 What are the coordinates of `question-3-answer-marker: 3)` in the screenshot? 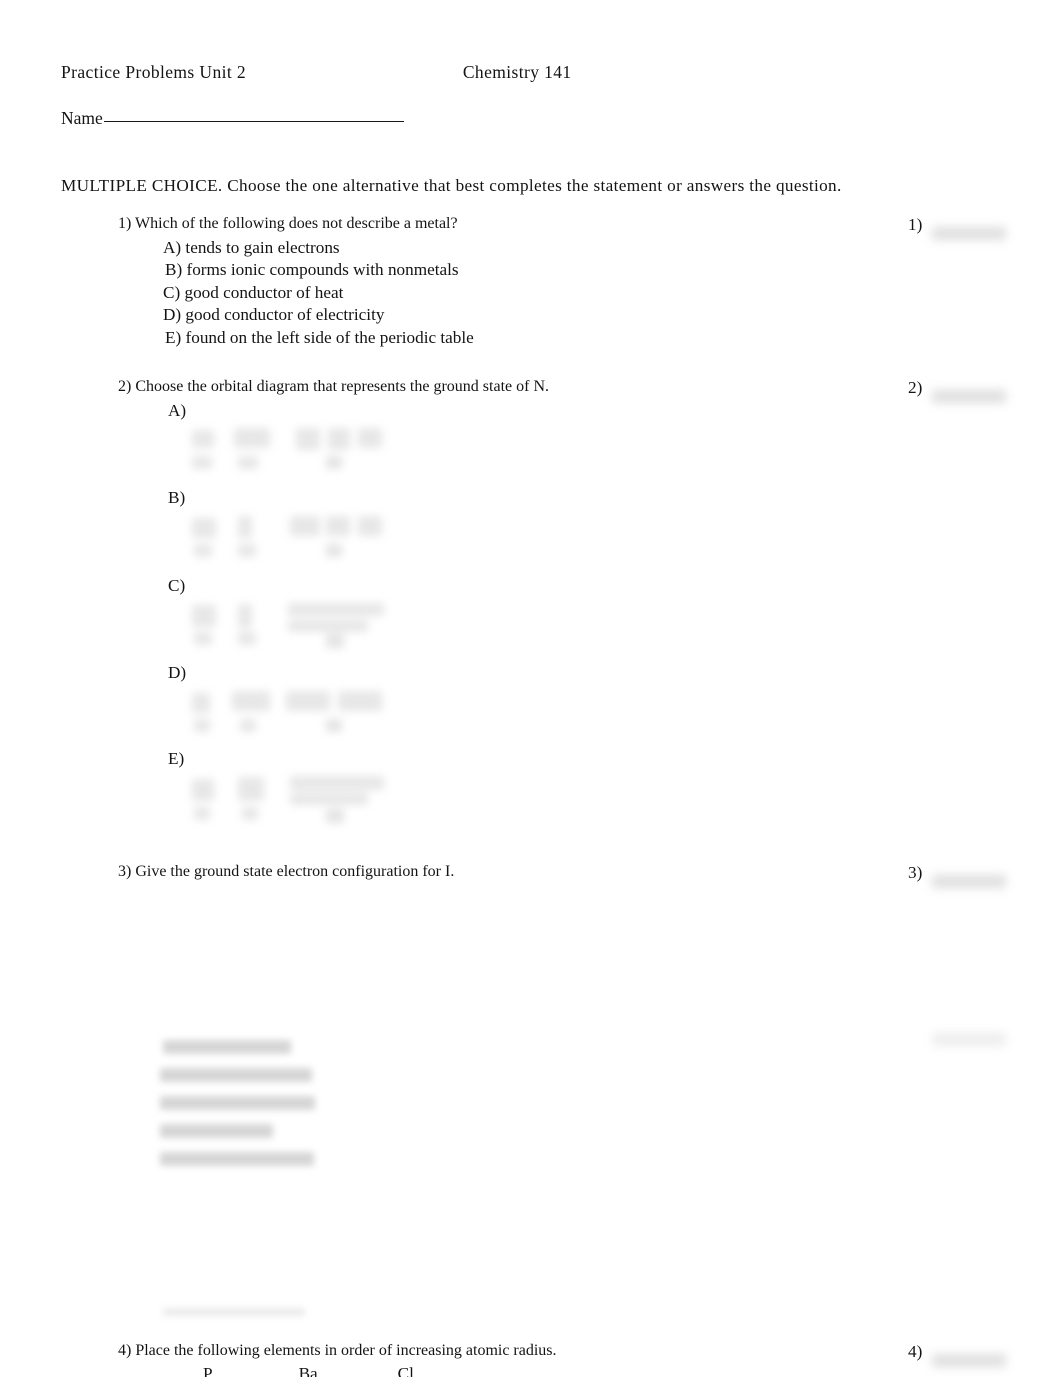 It's located at (915, 872).